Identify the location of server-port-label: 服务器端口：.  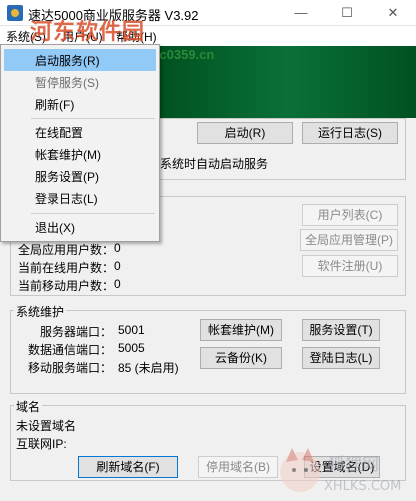
(76, 332).